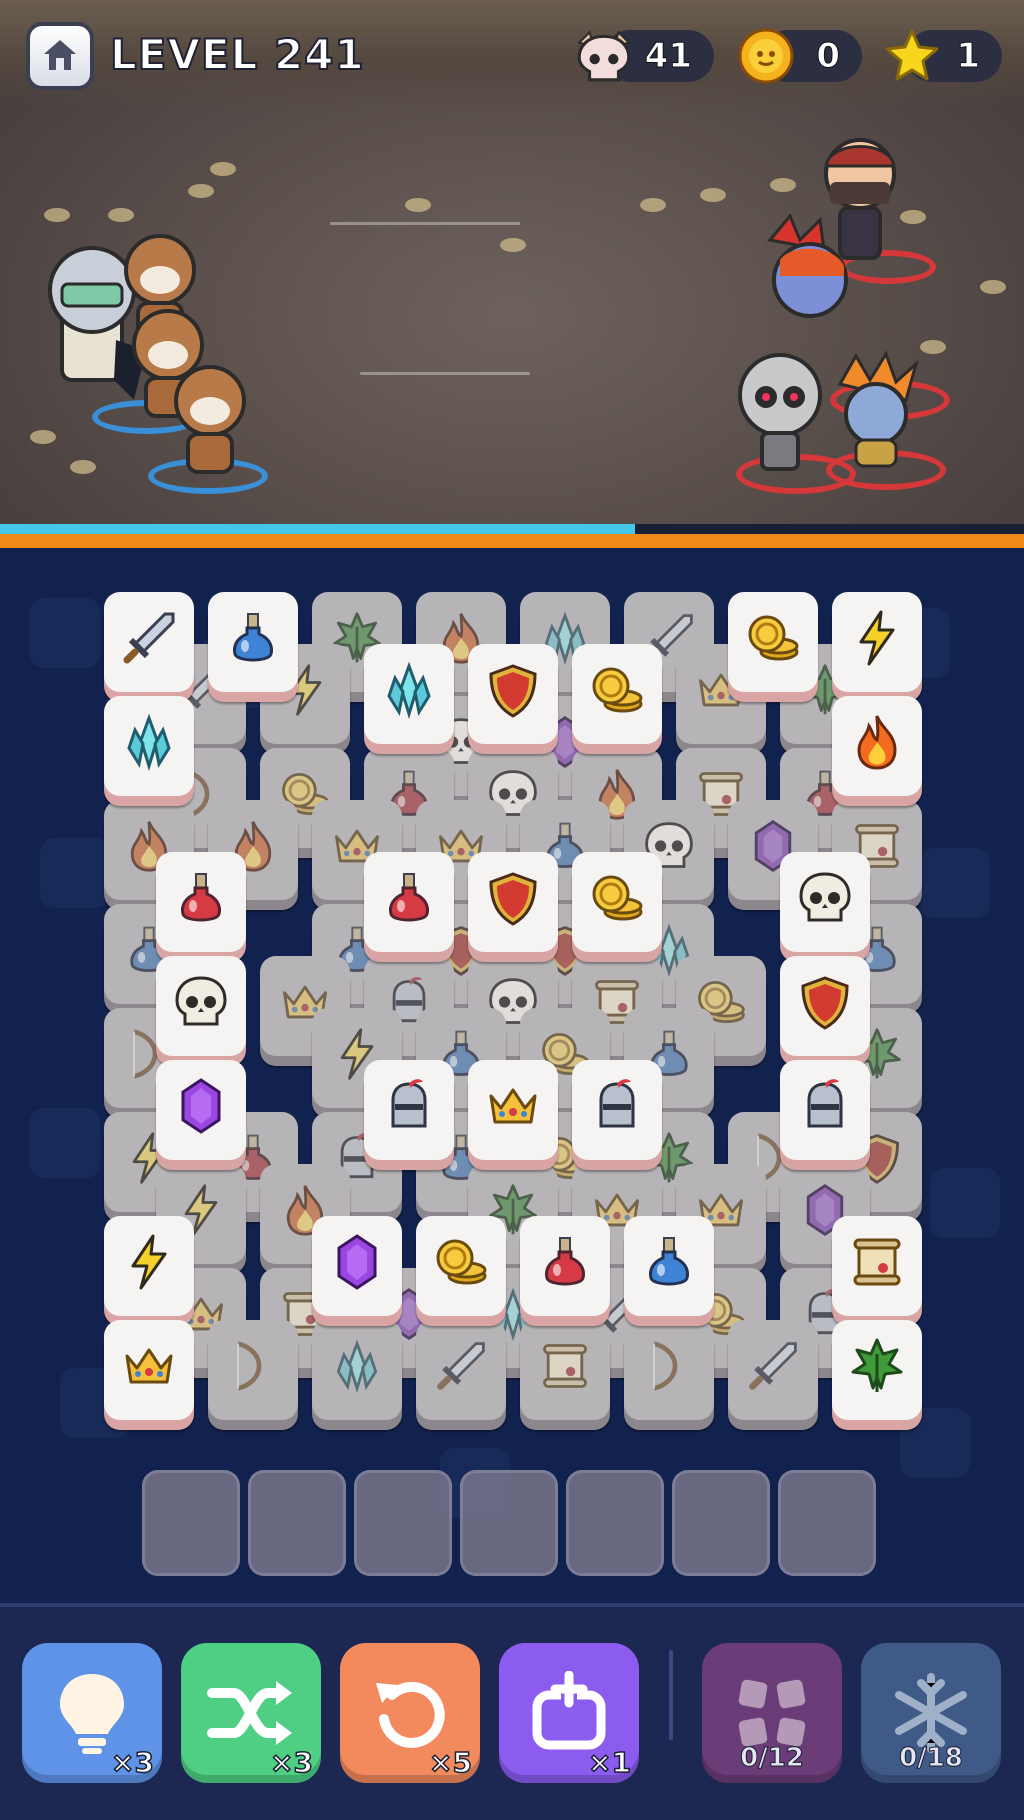  What do you see at coordinates (766, 56) in the screenshot?
I see `coin-icon` at bounding box center [766, 56].